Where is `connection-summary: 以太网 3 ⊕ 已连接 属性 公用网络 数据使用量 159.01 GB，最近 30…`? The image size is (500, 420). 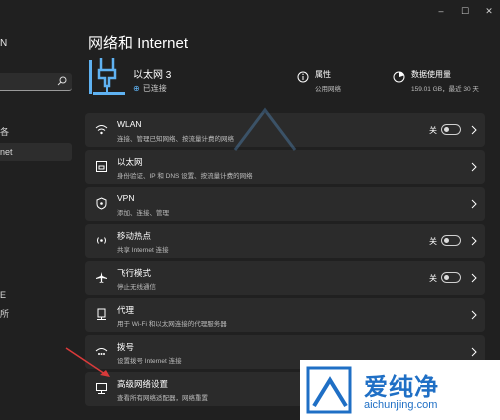 connection-summary: 以太网 3 ⊕ 已连接 属性 公用网络 数据使用量 159.01 GB，最近 30… is located at coordinates (290, 79).